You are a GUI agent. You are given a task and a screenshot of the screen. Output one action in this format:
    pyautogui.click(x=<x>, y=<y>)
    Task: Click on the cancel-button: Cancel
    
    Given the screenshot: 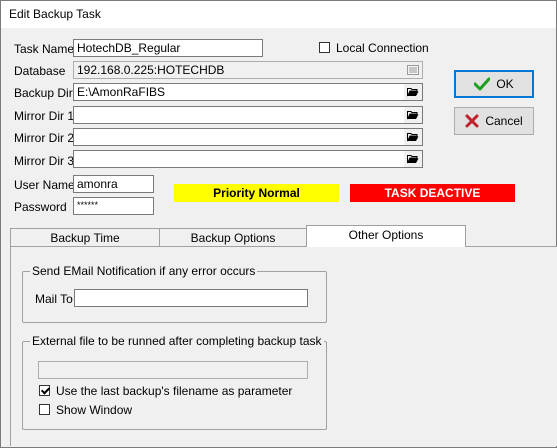 What is the action you would take?
    pyautogui.click(x=494, y=121)
    